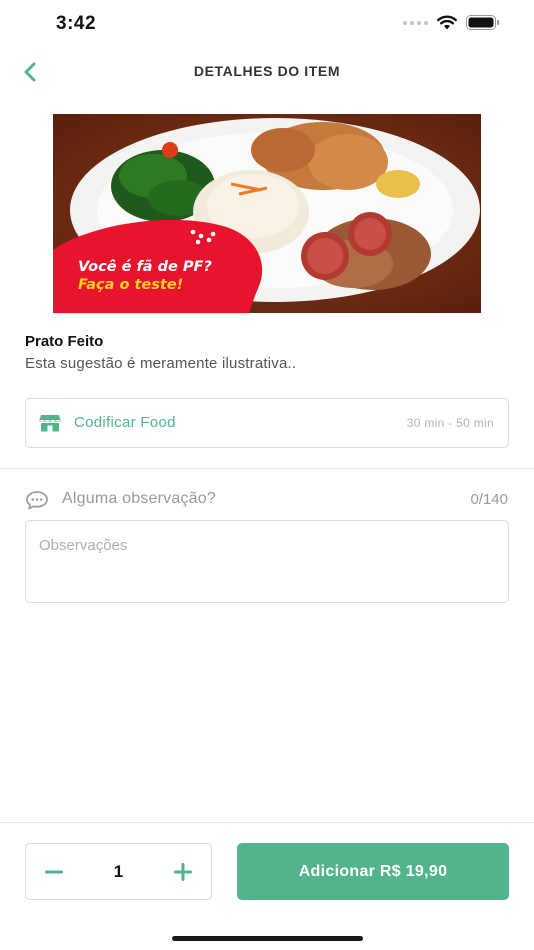 This screenshot has height=950, width=534. Describe the element at coordinates (145, 267) in the screenshot. I see `promo-line-1: Você é fã de PF?` at that location.